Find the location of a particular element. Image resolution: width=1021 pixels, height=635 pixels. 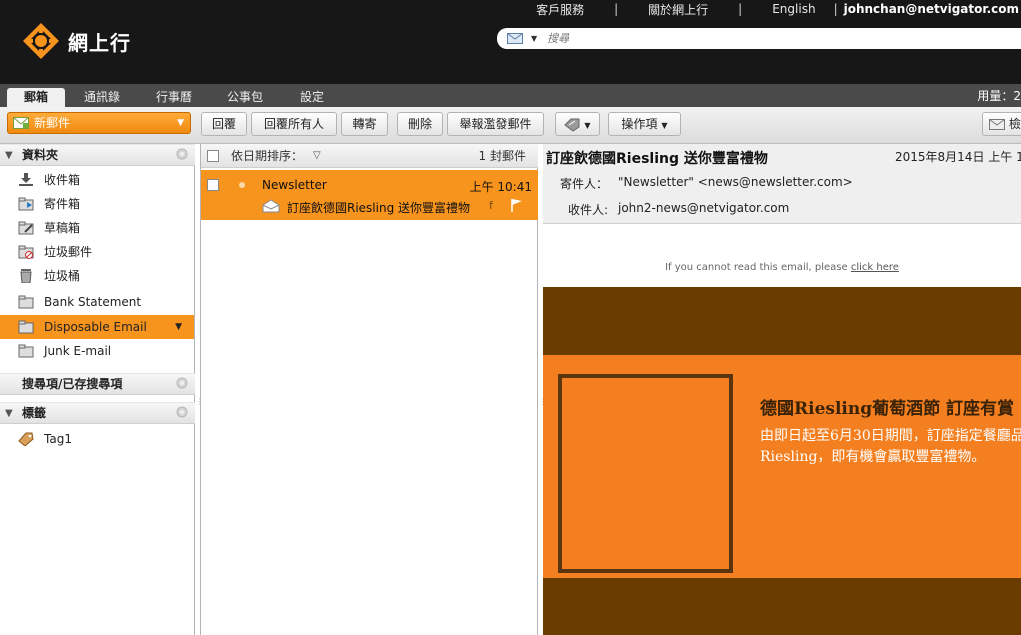

folder-bank-statement: Bank Statement is located at coordinates (97, 302).